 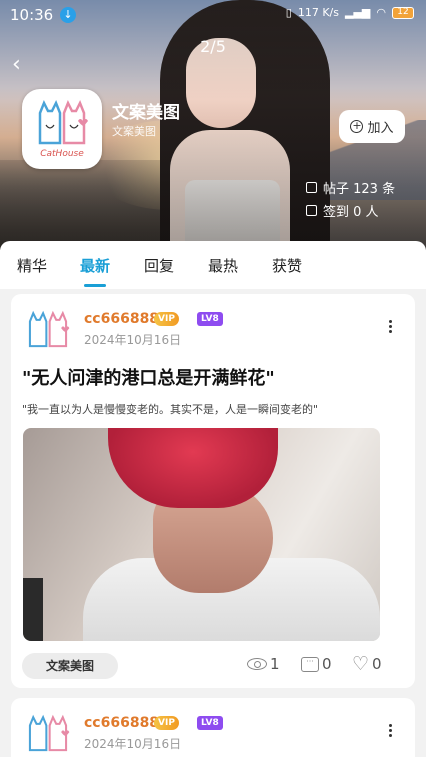 What do you see at coordinates (148, 378) in the screenshot?
I see `post-title: "无人问津的港口总是开满鲜花"` at bounding box center [148, 378].